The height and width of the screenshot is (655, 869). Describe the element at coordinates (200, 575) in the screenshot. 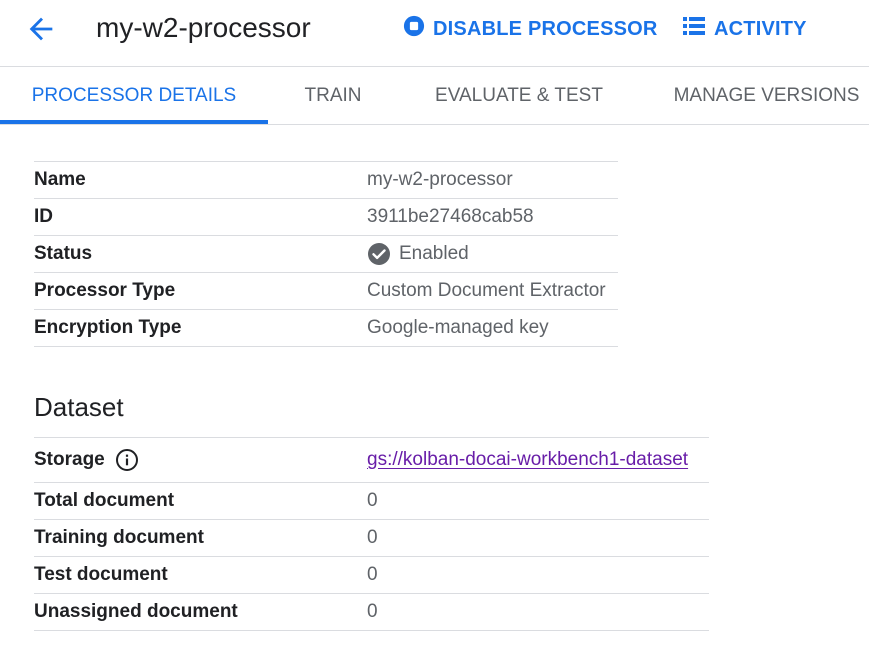

I see `test-document-key: Test document` at that location.